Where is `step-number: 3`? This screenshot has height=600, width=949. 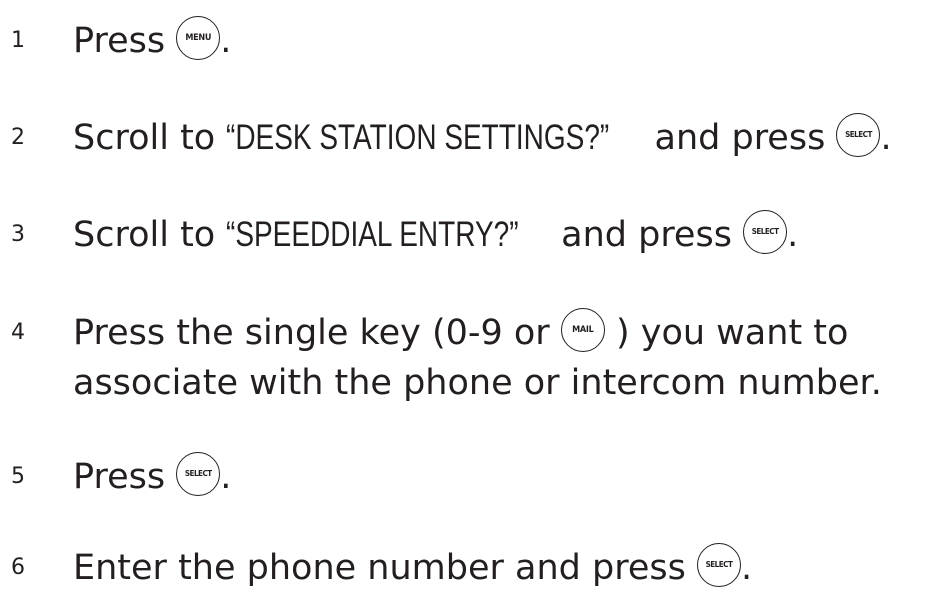 step-number: 3 is located at coordinates (18, 234).